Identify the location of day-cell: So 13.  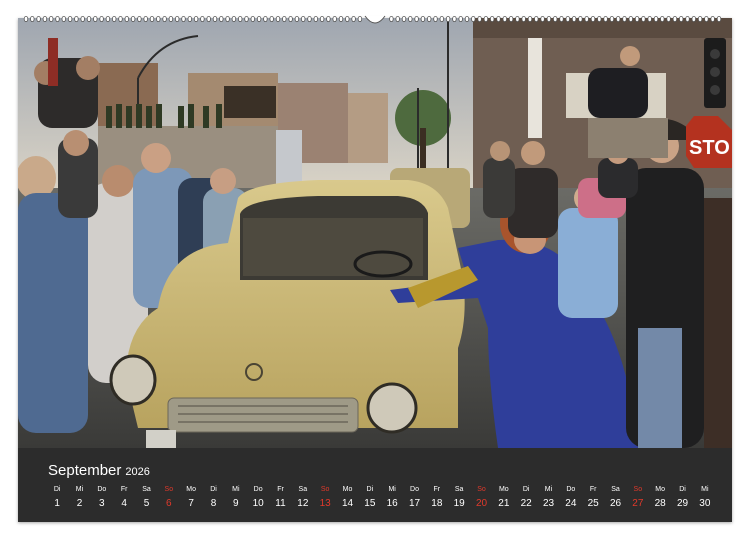
(325, 498).